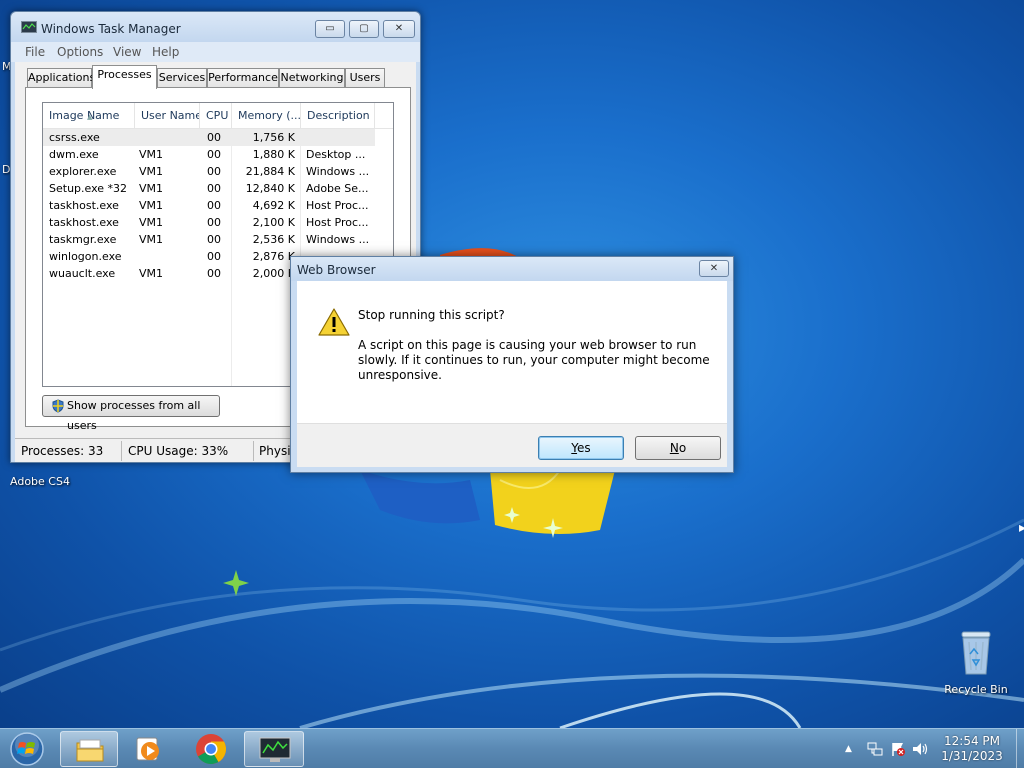 This screenshot has height=768, width=1024. Describe the element at coordinates (167, 116) in the screenshot. I see `column-user-name: User Name` at that location.